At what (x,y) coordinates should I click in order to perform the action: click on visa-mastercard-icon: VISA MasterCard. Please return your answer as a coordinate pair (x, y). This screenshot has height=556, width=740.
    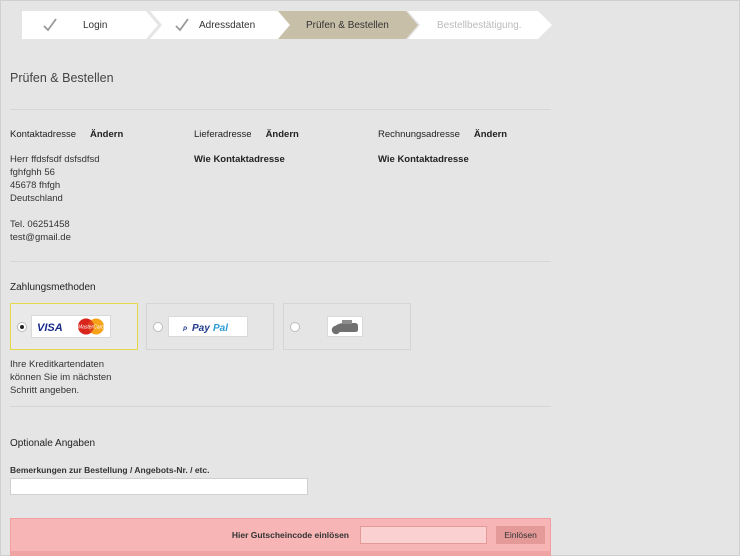
    Looking at the image, I should click on (70, 326).